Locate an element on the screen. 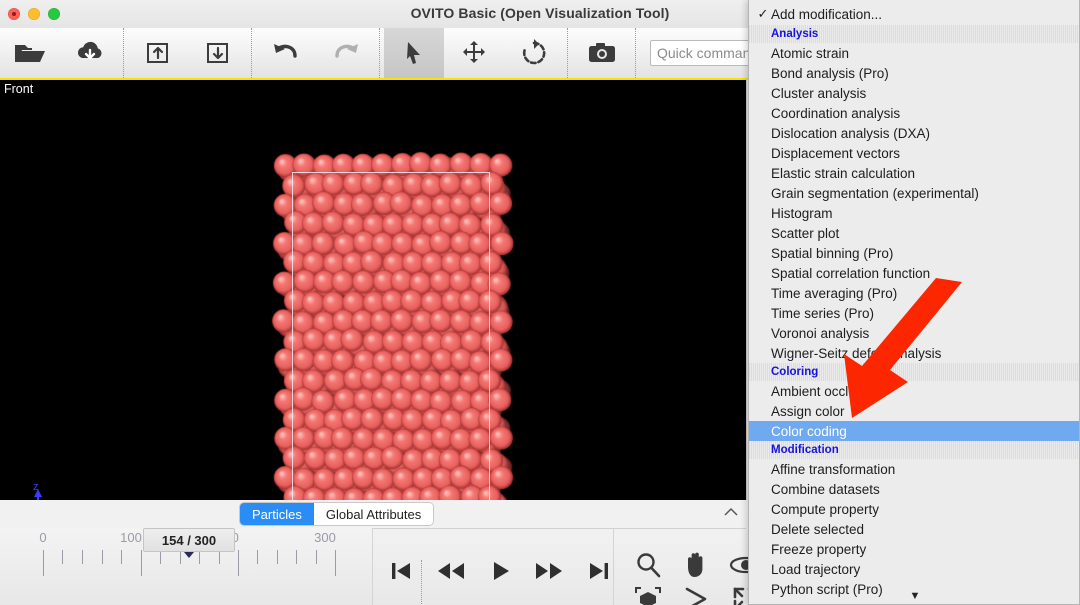 The image size is (1080, 605). history-button-group is located at coordinates (316, 53).